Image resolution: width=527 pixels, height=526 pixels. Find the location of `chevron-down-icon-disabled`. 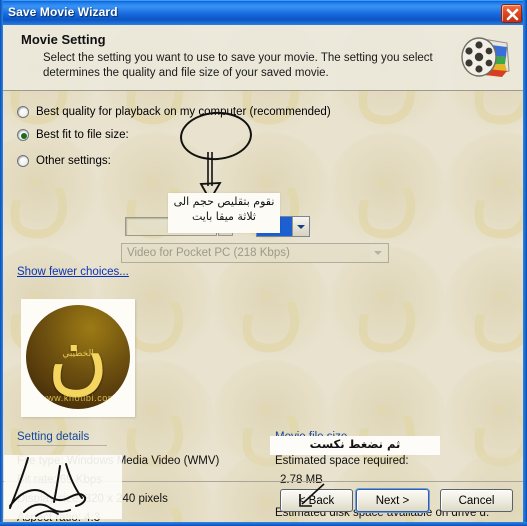

chevron-down-icon-disabled is located at coordinates (378, 253).